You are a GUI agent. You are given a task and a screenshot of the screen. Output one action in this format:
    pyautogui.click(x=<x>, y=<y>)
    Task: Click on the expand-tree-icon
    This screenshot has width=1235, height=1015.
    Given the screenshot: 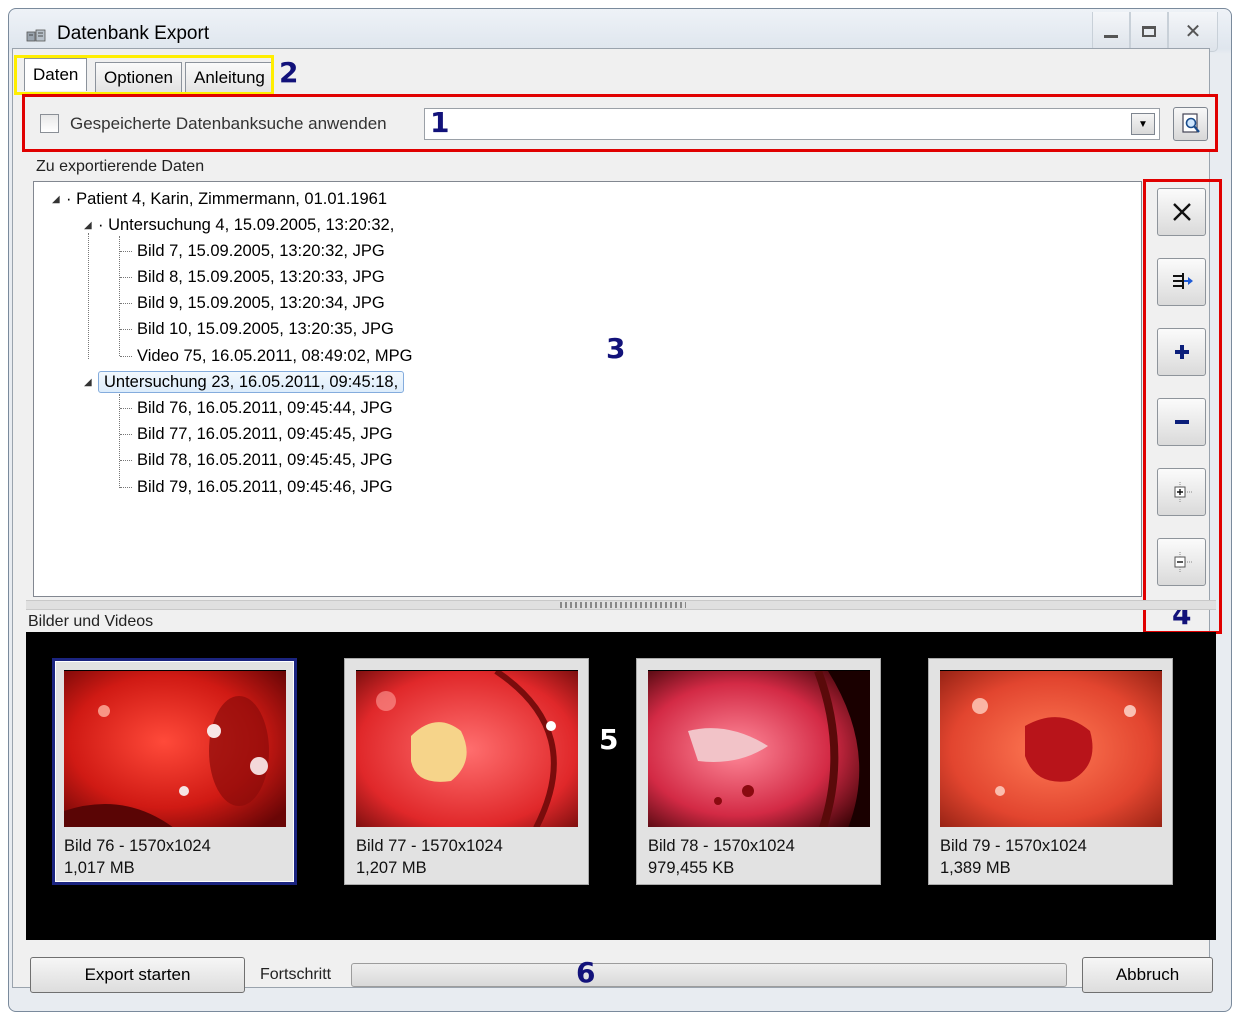 What is the action you would take?
    pyautogui.click(x=1183, y=492)
    